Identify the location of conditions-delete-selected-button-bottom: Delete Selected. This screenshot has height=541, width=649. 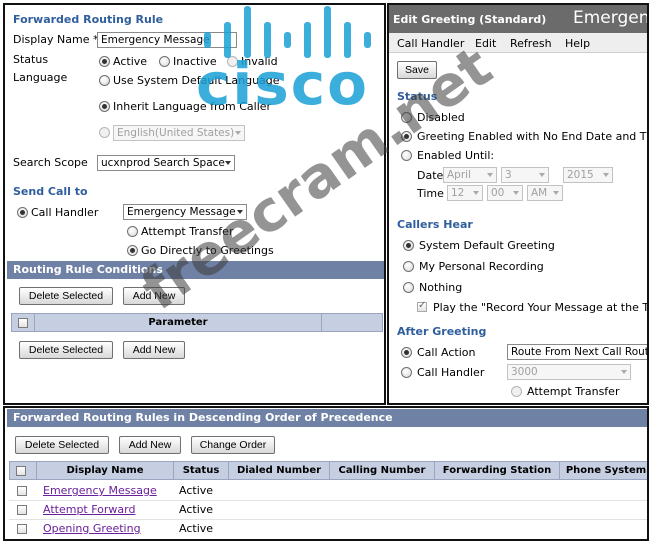
(66, 350).